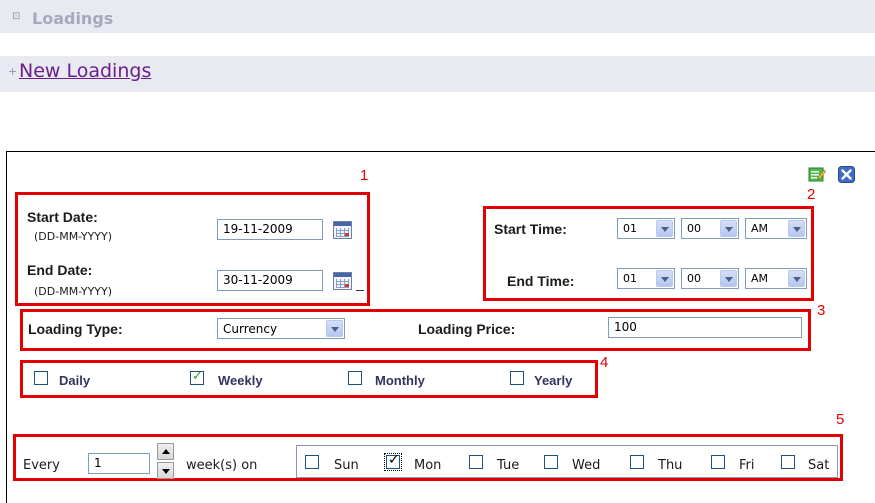 The height and width of the screenshot is (503, 875). What do you see at coordinates (840, 419) in the screenshot?
I see `marker-5: 5` at bounding box center [840, 419].